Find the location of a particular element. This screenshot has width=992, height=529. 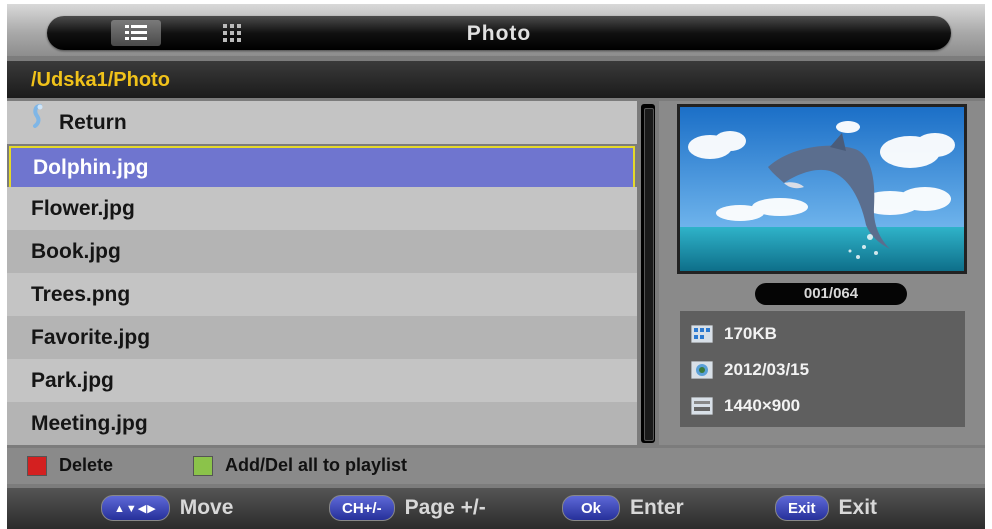

delete-label: Delete is located at coordinates (86, 465).